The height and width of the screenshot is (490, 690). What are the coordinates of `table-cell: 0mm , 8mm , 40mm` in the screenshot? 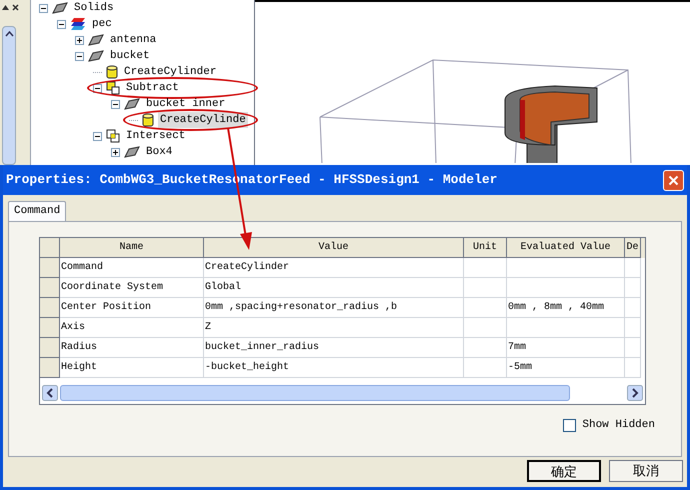 It's located at (566, 308).